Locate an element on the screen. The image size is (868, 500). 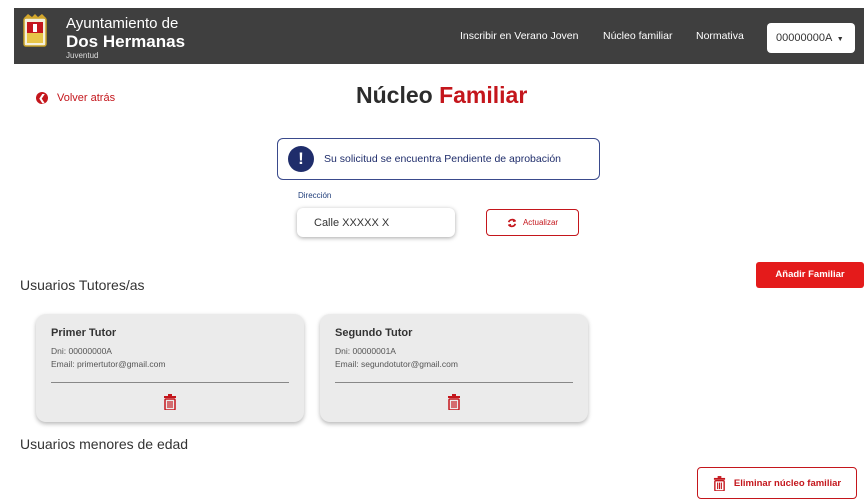
user-id: 00000000A is located at coordinates (804, 38).